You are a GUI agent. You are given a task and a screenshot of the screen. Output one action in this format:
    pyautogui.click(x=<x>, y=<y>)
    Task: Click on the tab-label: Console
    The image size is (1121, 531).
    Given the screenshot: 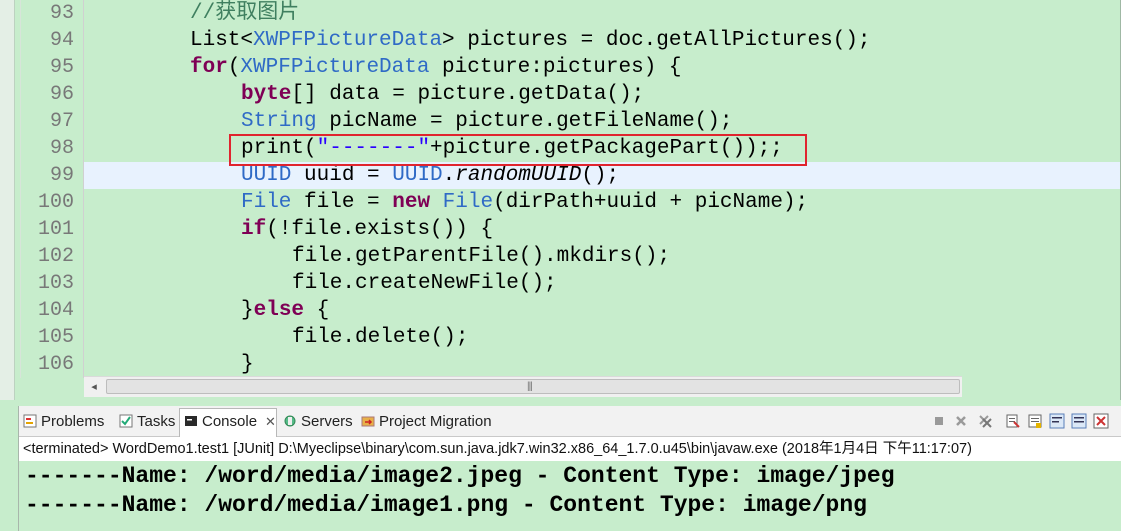 What is the action you would take?
    pyautogui.click(x=230, y=421)
    